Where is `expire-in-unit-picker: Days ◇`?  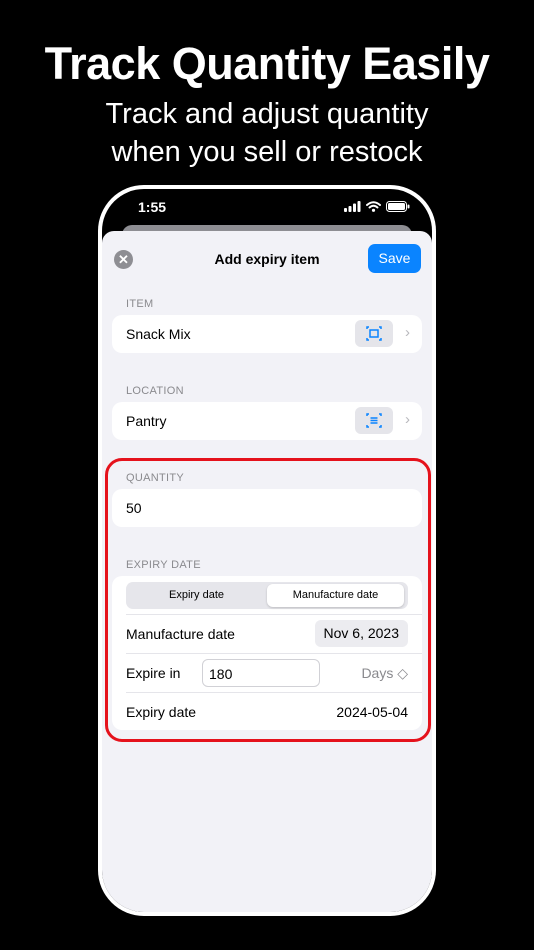 expire-in-unit-picker: Days ◇ is located at coordinates (384, 673).